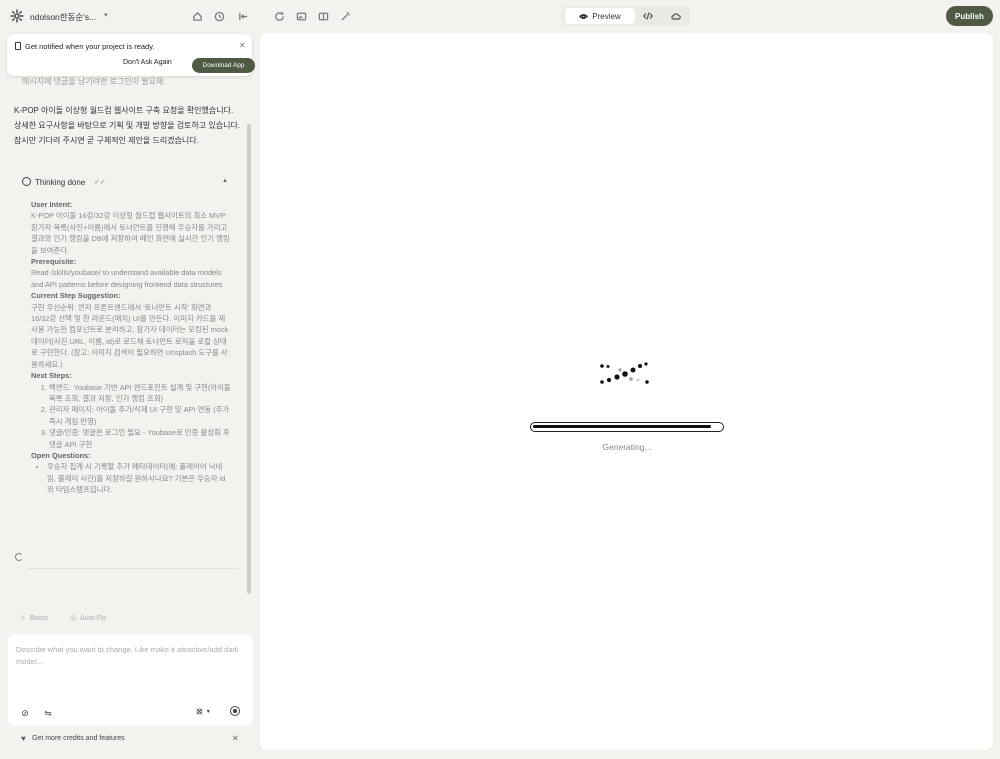 This screenshot has height=759, width=1000. I want to click on user-intent-heading: User Intent:, so click(52, 204).